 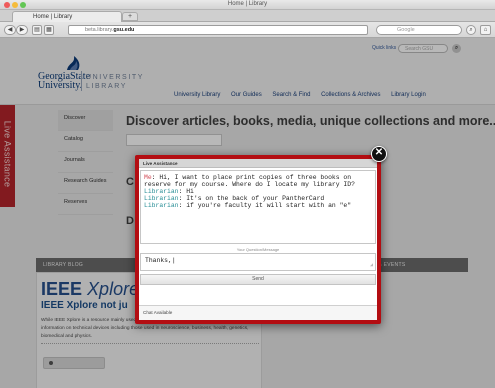 I want to click on window-titlebar: Home | Library, so click(x=247, y=5).